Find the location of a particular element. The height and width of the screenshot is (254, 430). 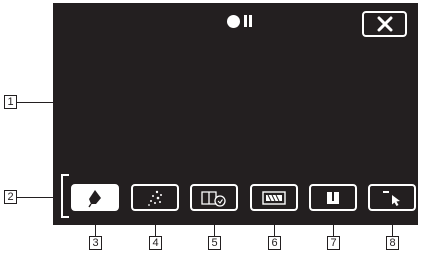

callout-7-leader is located at coordinates (333, 225).